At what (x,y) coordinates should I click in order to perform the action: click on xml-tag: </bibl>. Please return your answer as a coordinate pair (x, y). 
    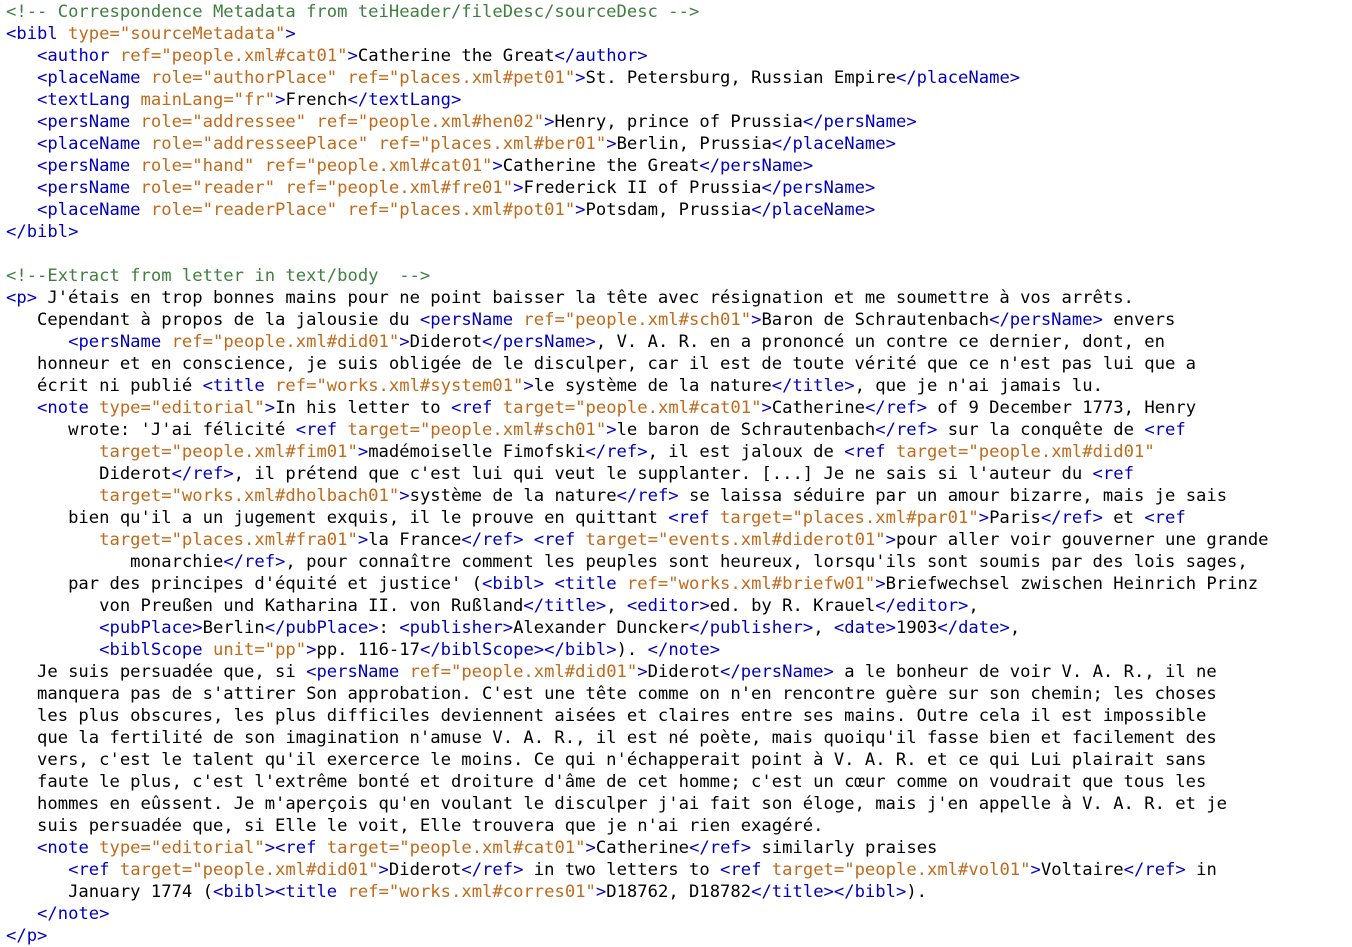
    Looking at the image, I should click on (42, 232).